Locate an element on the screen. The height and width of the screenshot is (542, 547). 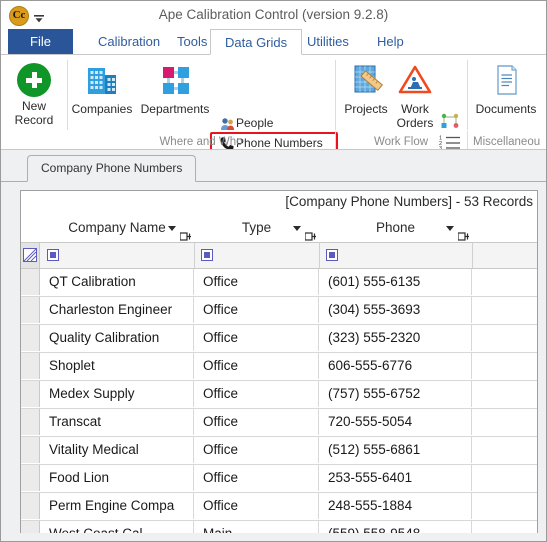
cell-company-name: QT Calibration is located at coordinates (117, 282).